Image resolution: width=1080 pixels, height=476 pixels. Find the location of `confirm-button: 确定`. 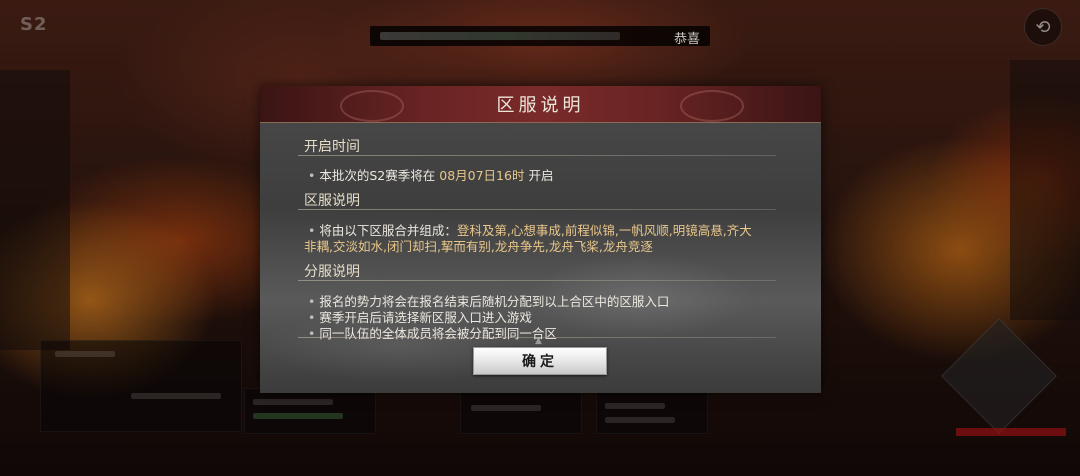

confirm-button: 确定 is located at coordinates (540, 361).